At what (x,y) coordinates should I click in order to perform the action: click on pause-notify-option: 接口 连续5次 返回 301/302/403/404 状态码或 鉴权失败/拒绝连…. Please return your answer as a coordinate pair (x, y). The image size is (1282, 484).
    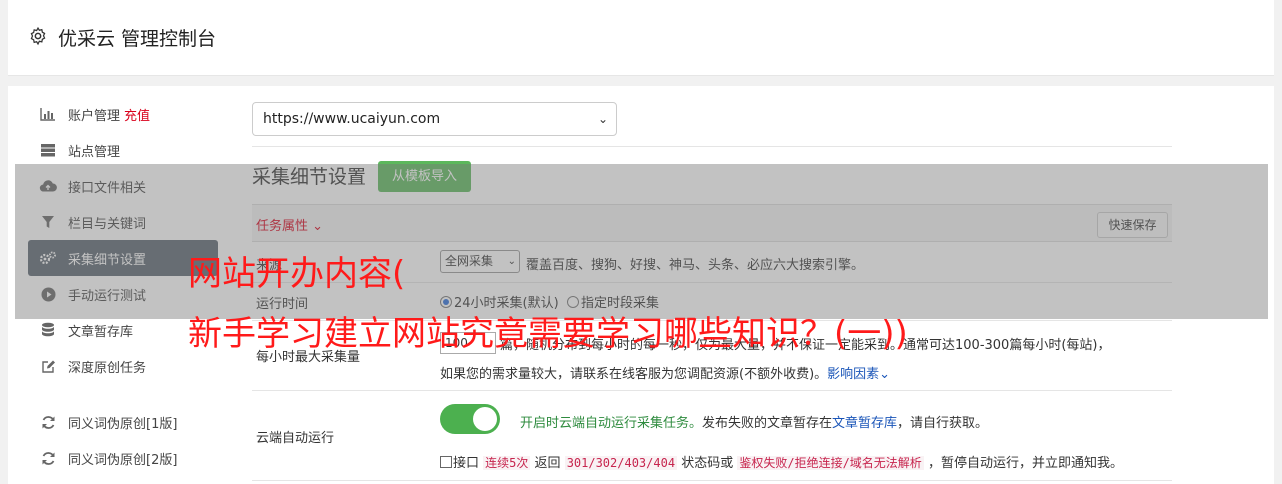
    Looking at the image, I should click on (781, 461).